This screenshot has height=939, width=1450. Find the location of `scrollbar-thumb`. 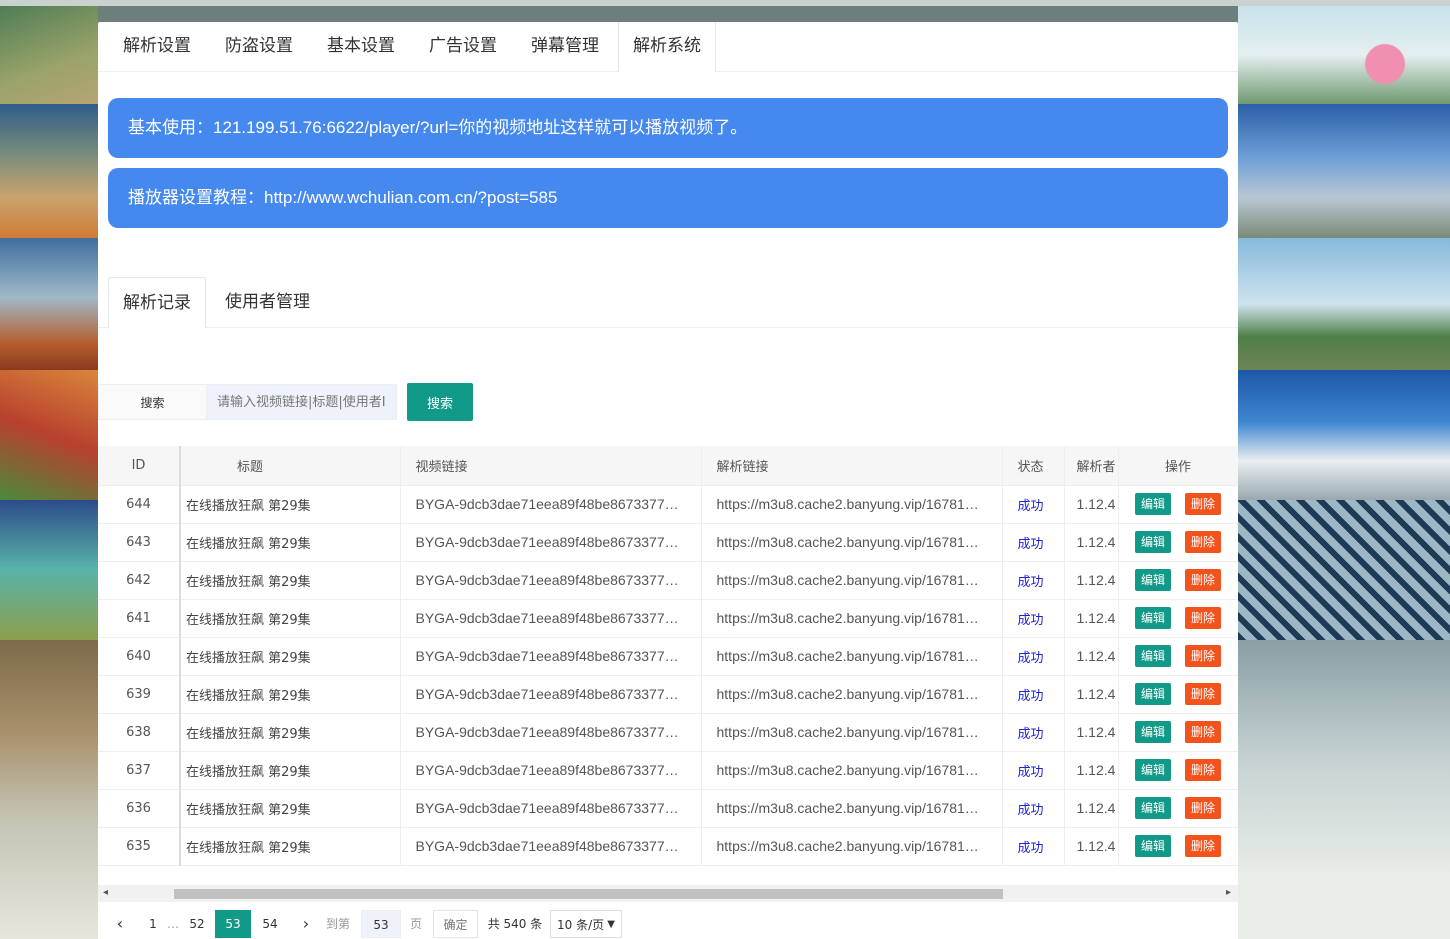

scrollbar-thumb is located at coordinates (588, 894).